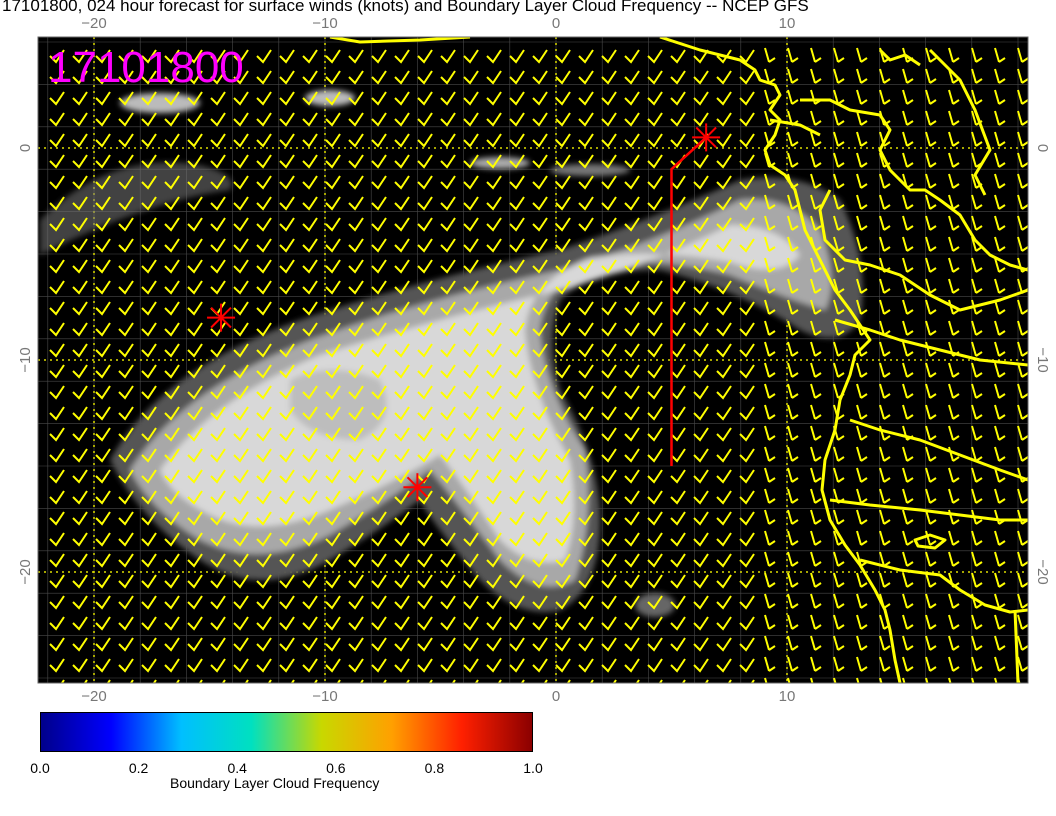  What do you see at coordinates (1042, 148) in the screenshot?
I see `lat-tick-right: 0` at bounding box center [1042, 148].